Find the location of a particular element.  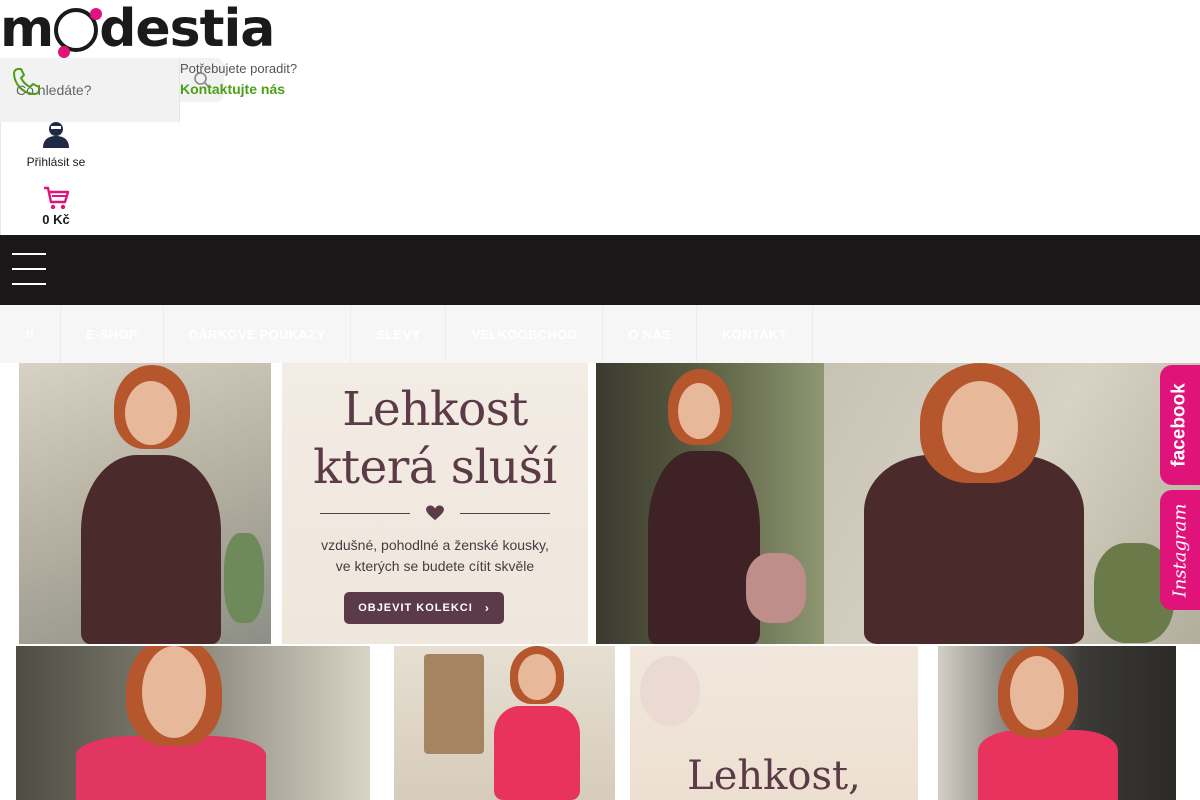

logo-dot-bottom is located at coordinates (64, 52).